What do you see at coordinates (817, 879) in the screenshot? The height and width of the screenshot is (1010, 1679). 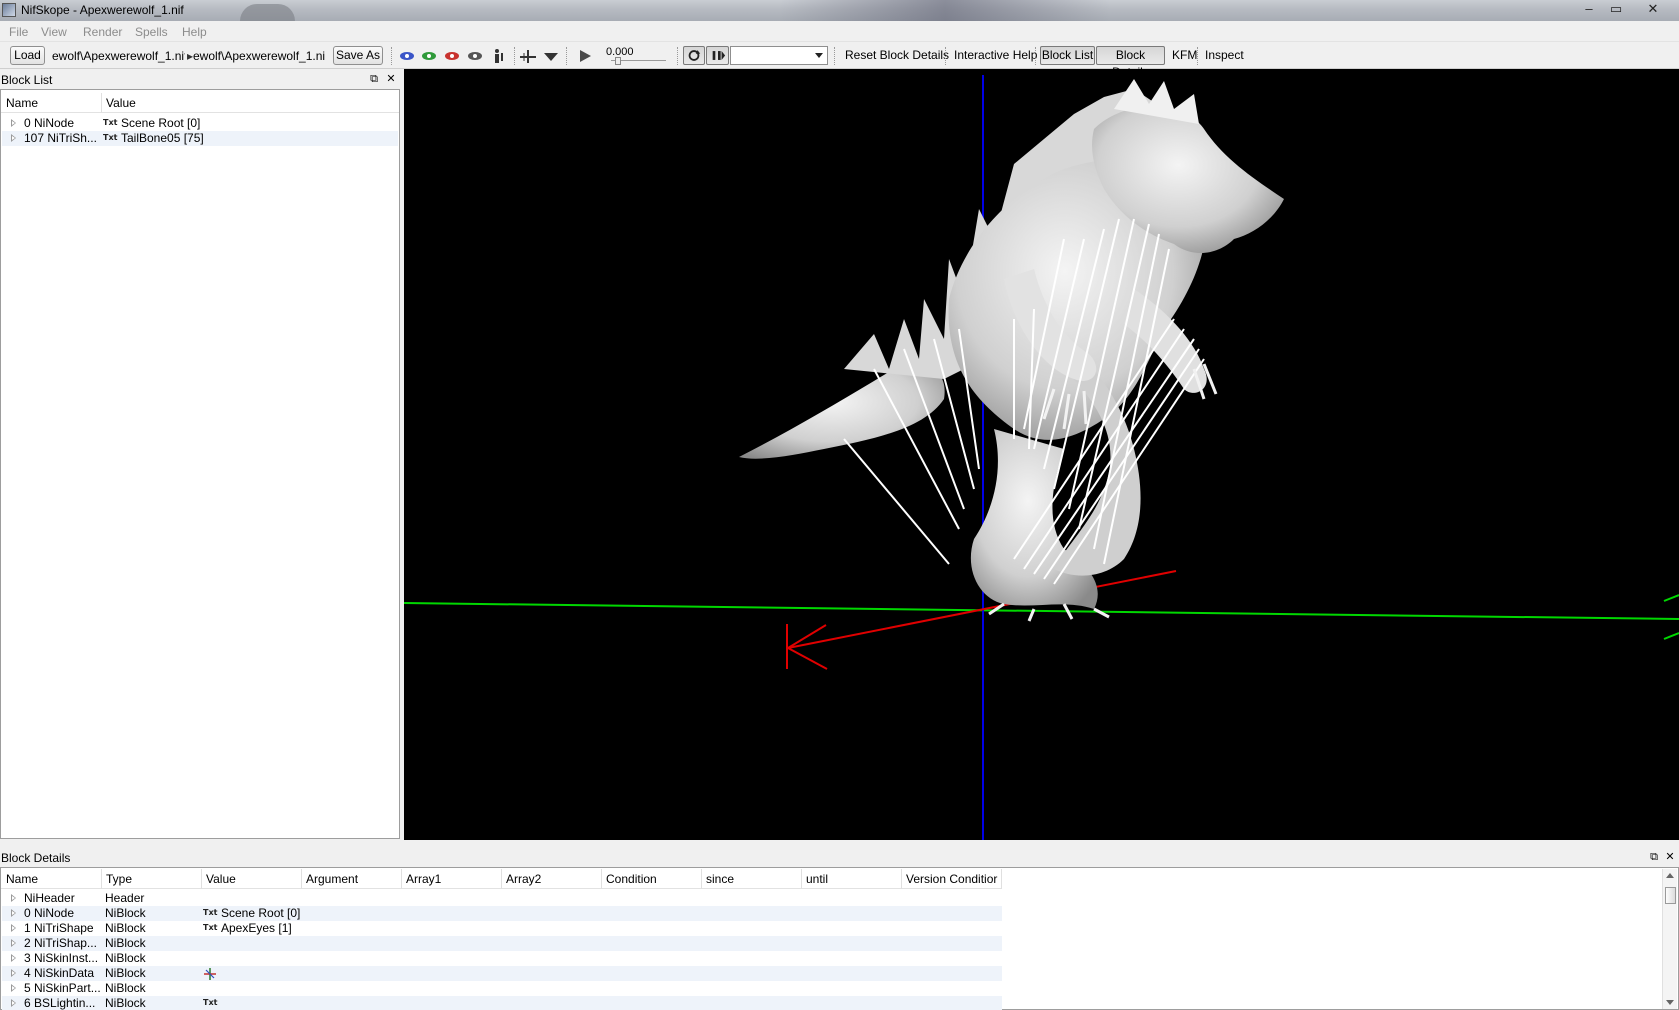 I see `column-header-until: until` at bounding box center [817, 879].